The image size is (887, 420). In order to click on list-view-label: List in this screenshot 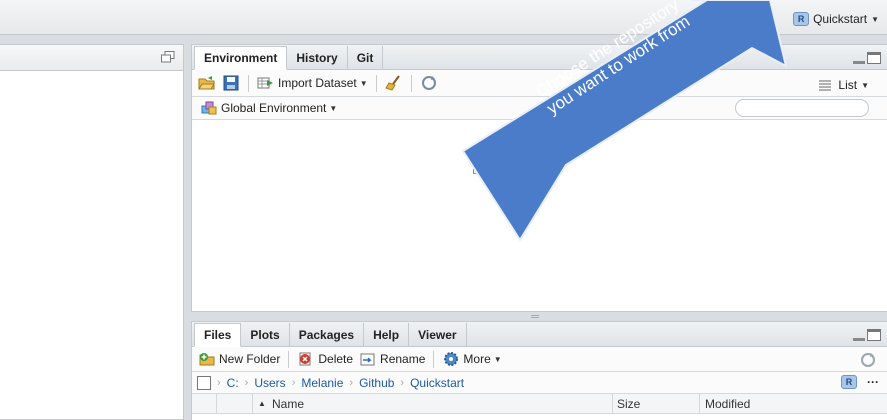, I will do `click(848, 85)`.